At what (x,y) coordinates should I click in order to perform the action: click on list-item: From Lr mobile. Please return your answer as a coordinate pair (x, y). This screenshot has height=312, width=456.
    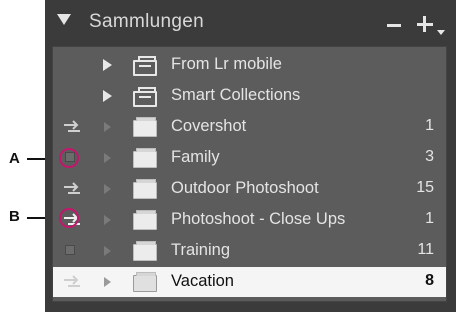
    Looking at the image, I should click on (249, 65).